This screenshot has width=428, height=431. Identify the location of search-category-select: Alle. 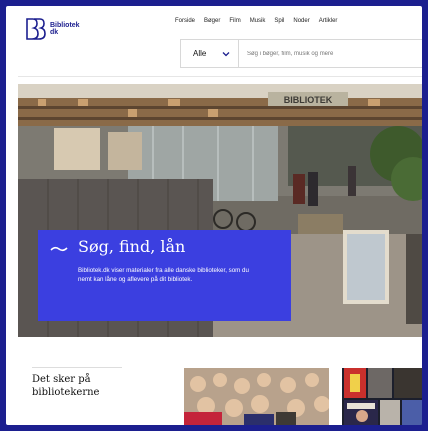
(210, 53).